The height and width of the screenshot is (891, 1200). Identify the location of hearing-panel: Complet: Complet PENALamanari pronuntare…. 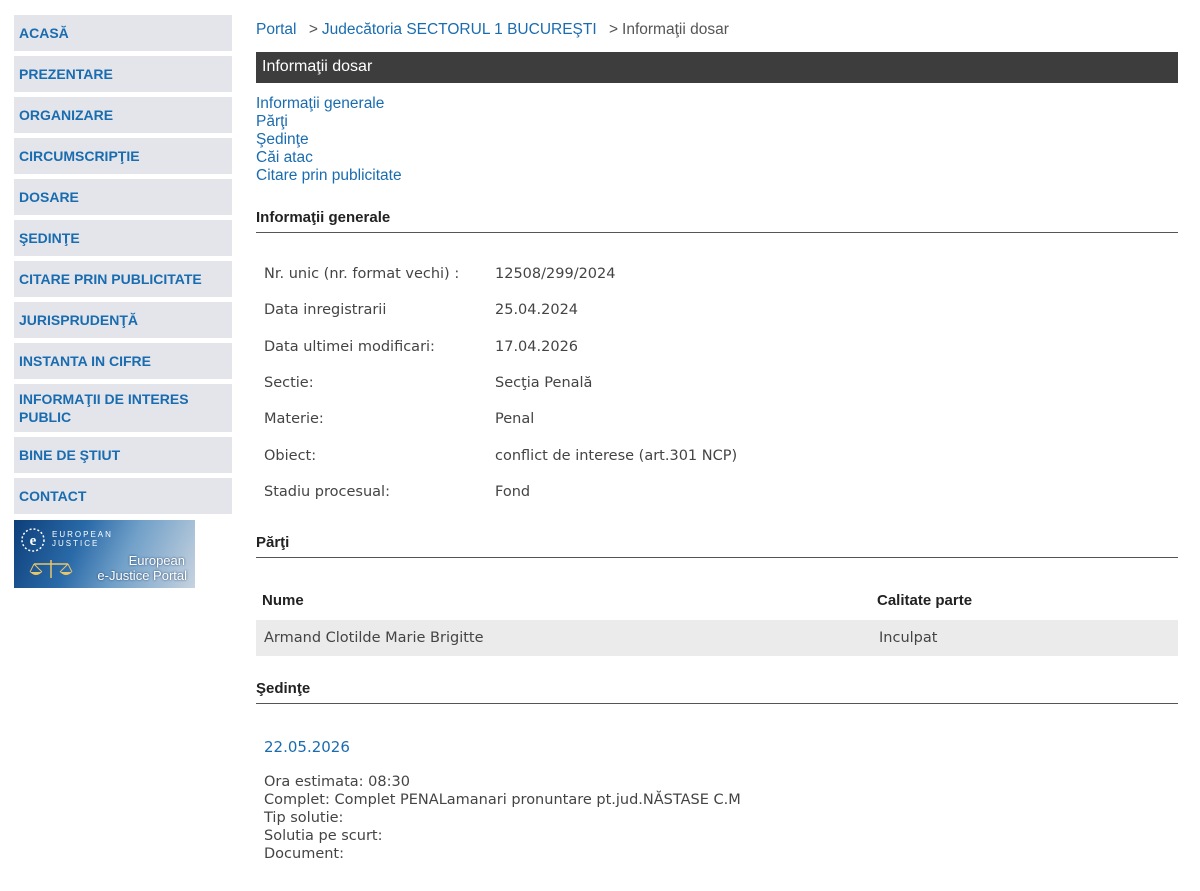
(502, 800).